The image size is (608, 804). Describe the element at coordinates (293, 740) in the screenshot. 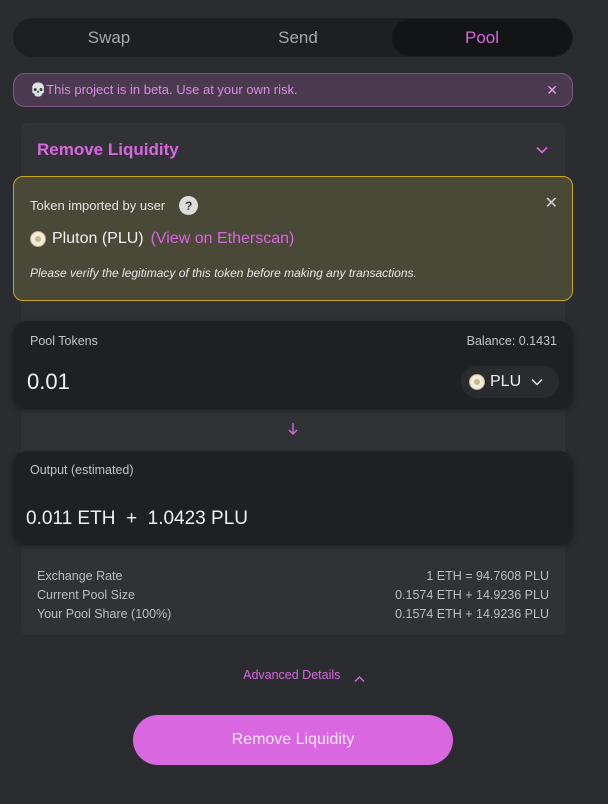

I see `remove-liquidity-button: Remove Liquidity` at that location.